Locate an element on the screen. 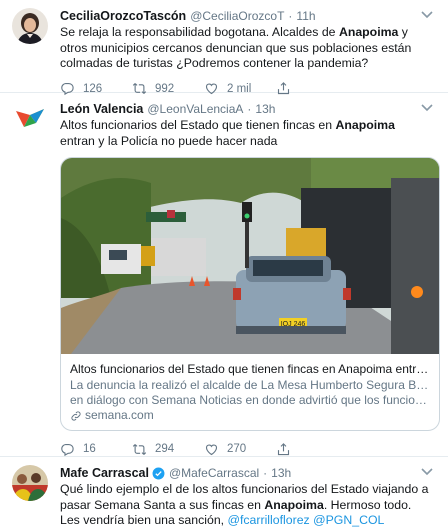  reply-icon is located at coordinates (67, 449).